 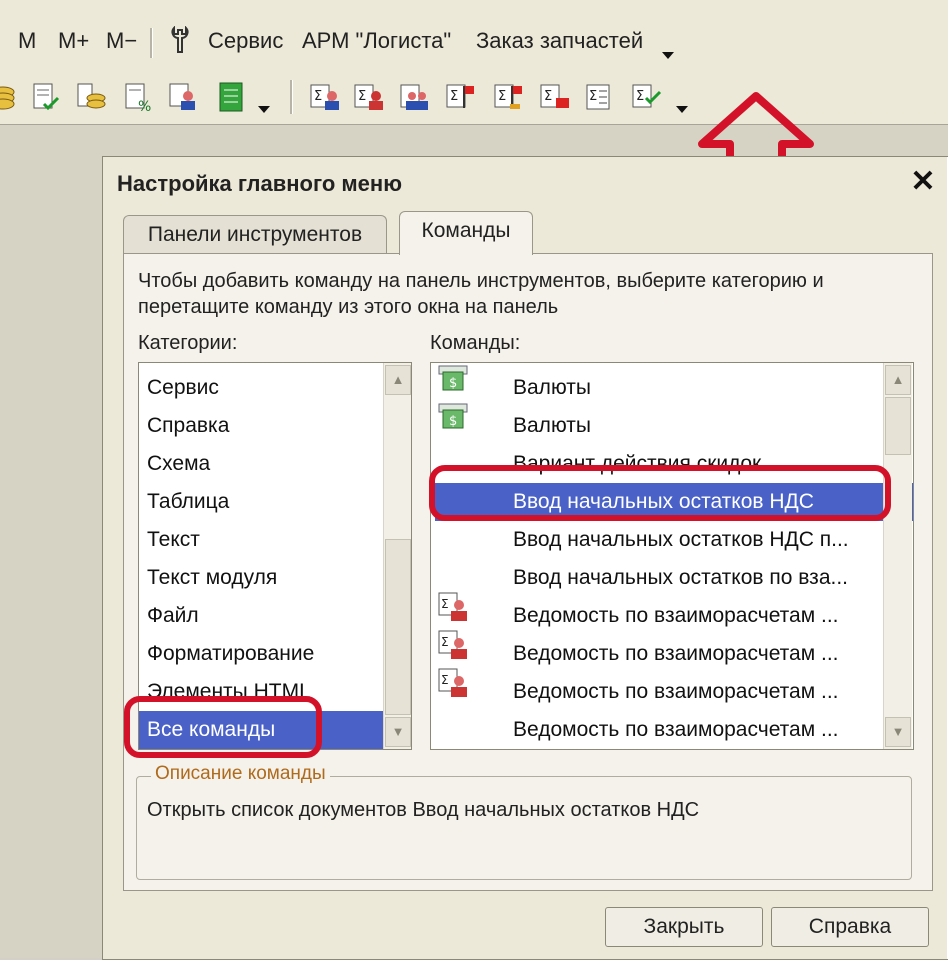 I want to click on annotation-highlight-category, so click(x=223, y=727).